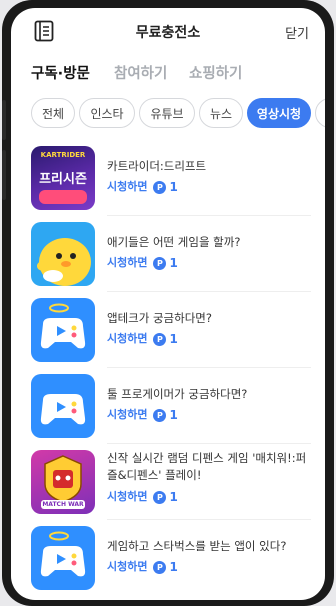  I want to click on thumbnail-top-text: KARTRIDER, so click(63, 155).